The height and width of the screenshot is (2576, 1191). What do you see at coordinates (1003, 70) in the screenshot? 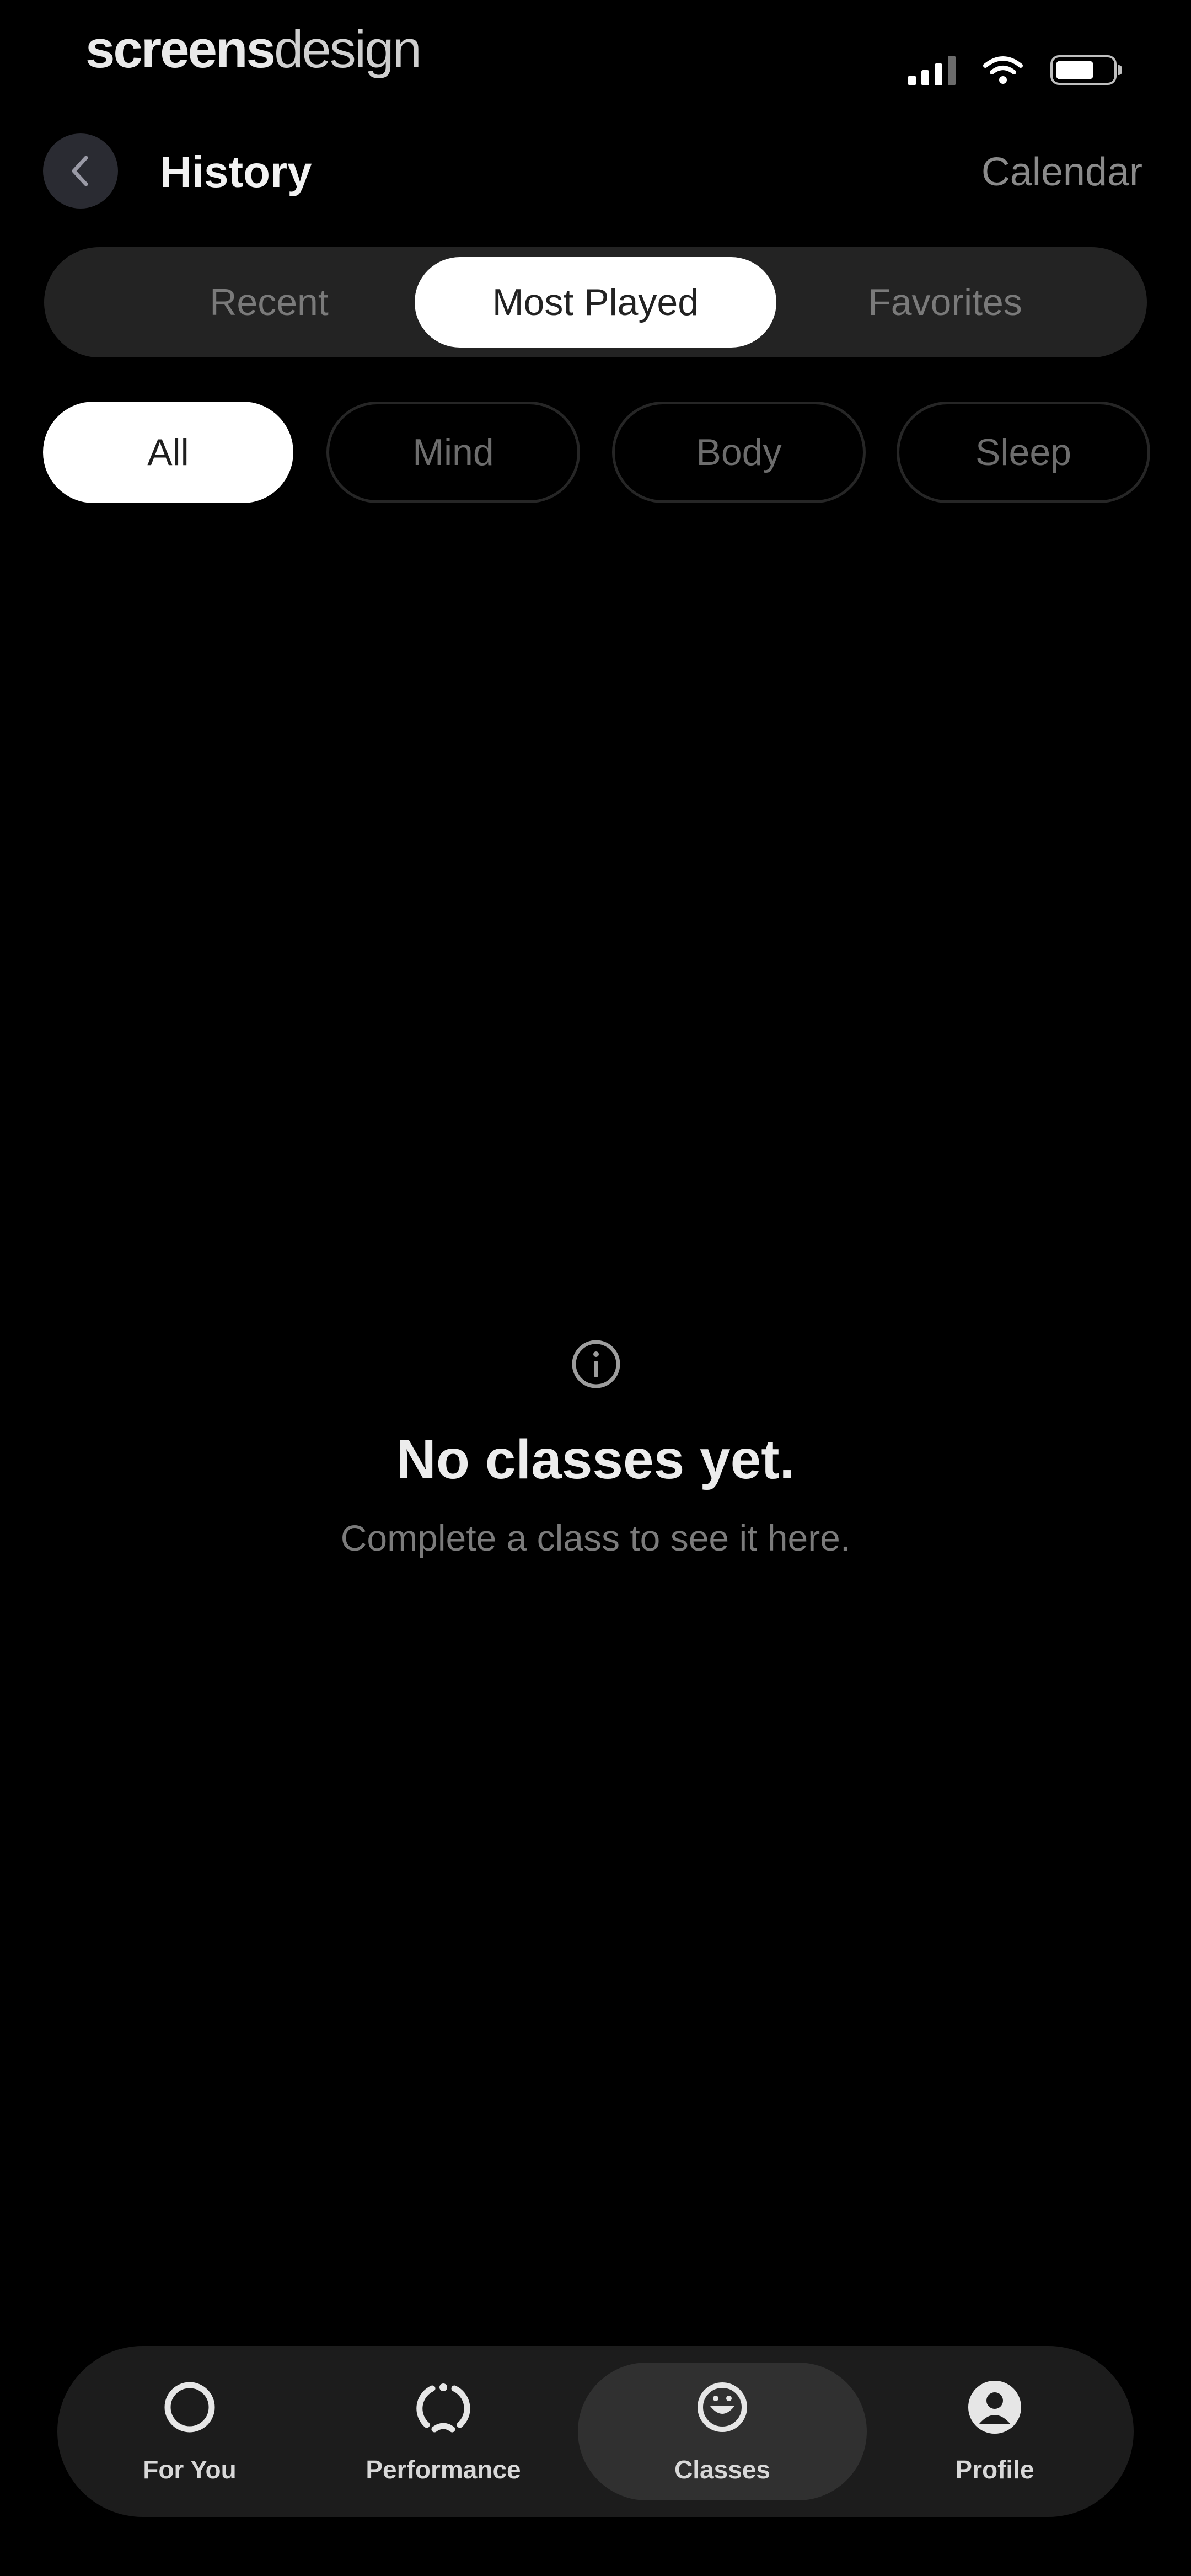
I see `wifi-icon` at bounding box center [1003, 70].